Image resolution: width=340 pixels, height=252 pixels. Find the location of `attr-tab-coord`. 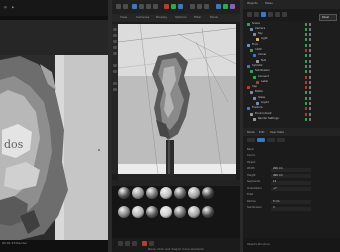

attr-tab-coord is located at coordinates (281, 140).